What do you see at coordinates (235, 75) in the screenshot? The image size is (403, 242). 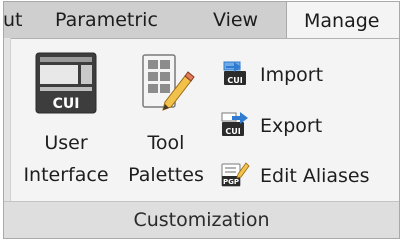 I see `import-icon: CUI` at bounding box center [235, 75].